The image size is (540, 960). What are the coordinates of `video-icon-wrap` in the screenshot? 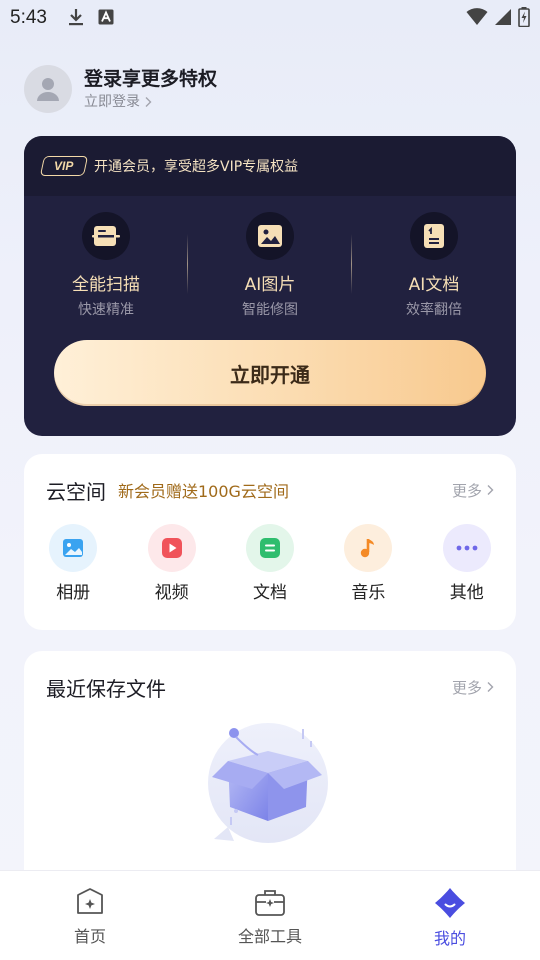 It's located at (171, 548).